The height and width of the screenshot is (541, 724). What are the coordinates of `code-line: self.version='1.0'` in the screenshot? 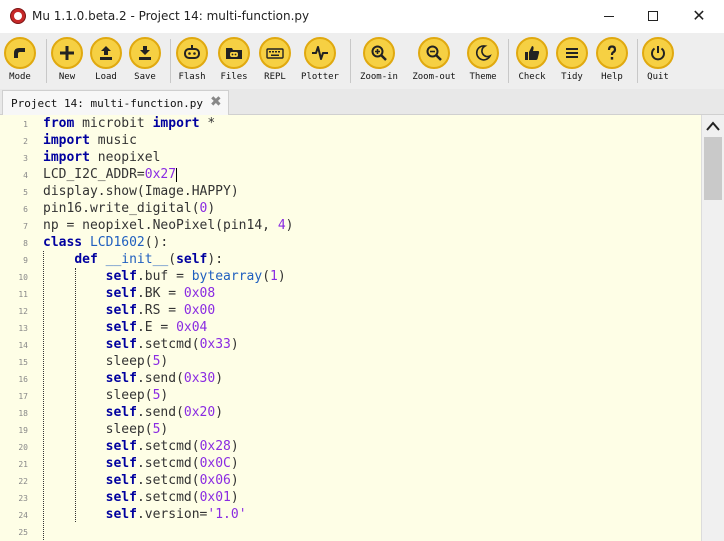 It's located at (145, 514).